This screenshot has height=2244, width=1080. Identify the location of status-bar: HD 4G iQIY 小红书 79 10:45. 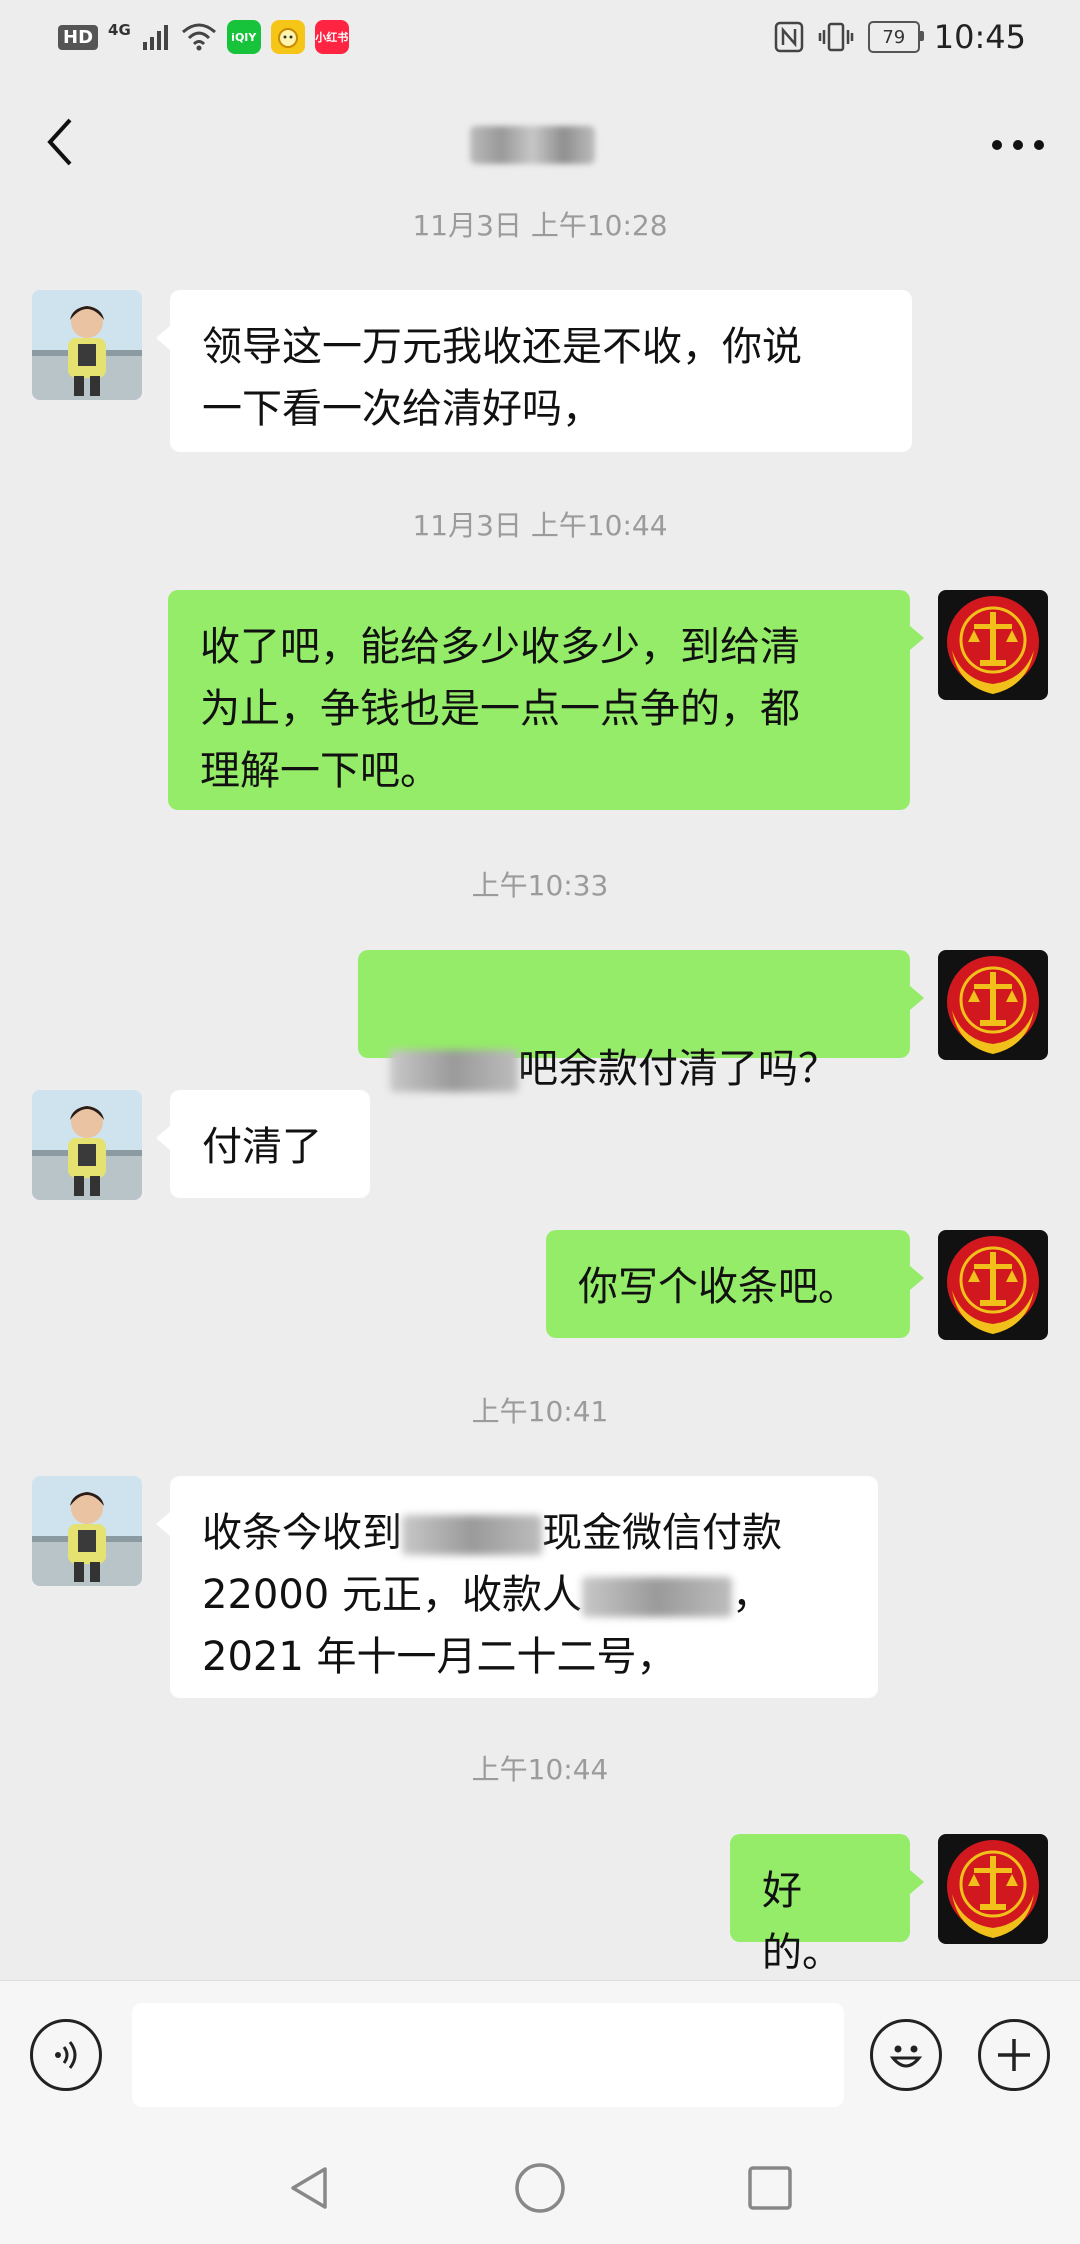
(540, 40).